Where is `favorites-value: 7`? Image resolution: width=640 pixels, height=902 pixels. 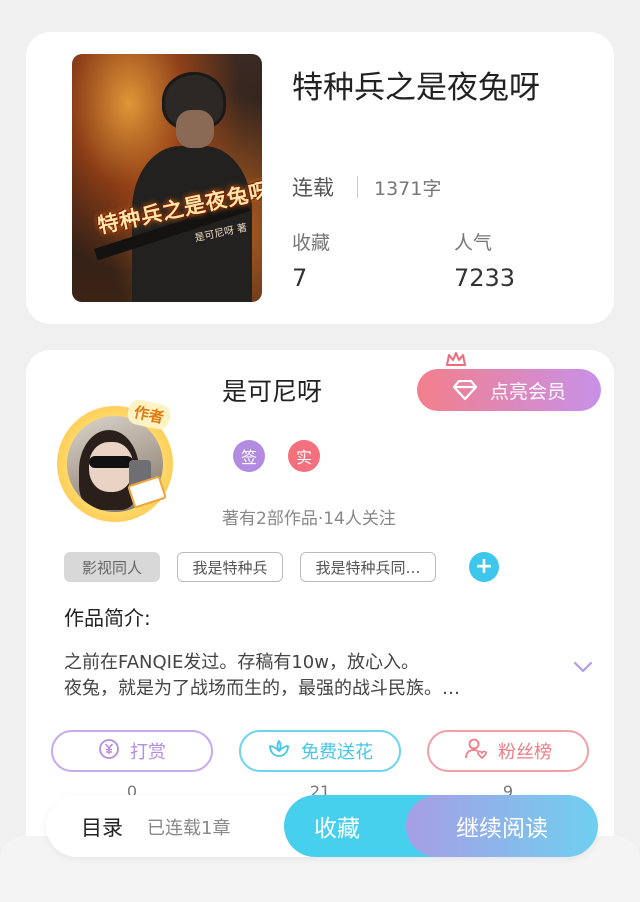
favorites-value: 7 is located at coordinates (300, 278).